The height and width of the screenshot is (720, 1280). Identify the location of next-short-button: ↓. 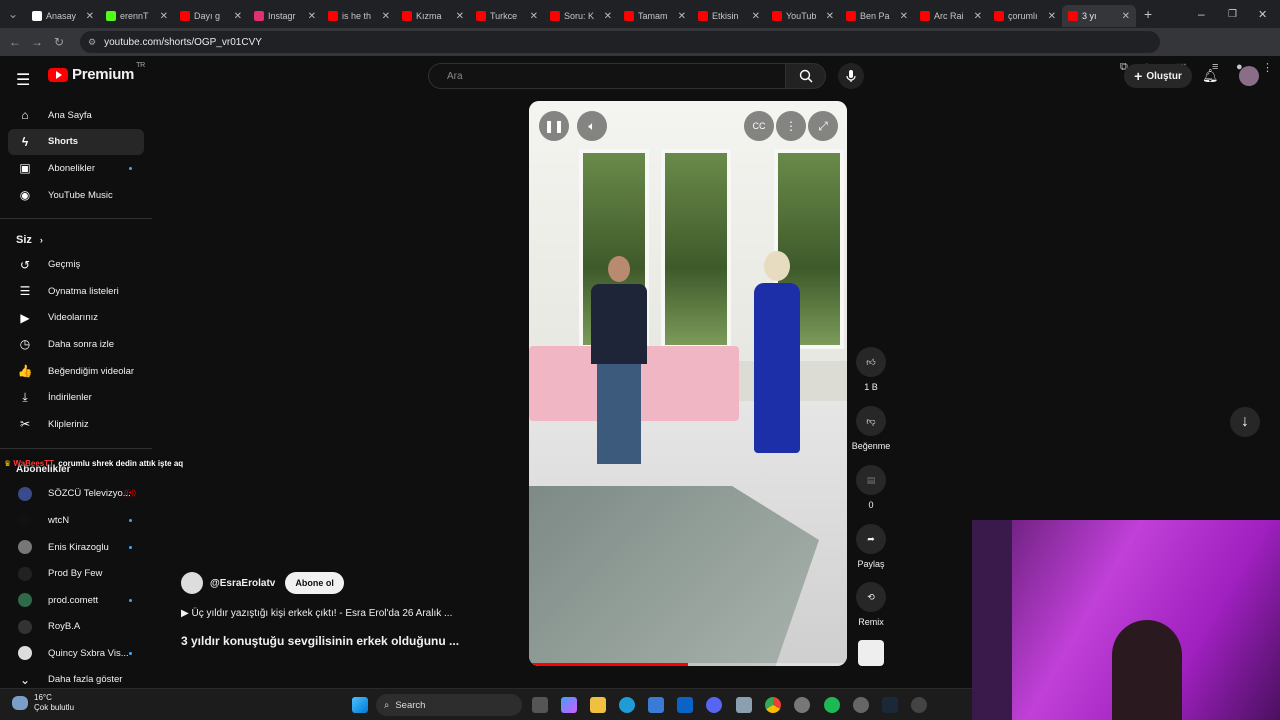
(1245, 422).